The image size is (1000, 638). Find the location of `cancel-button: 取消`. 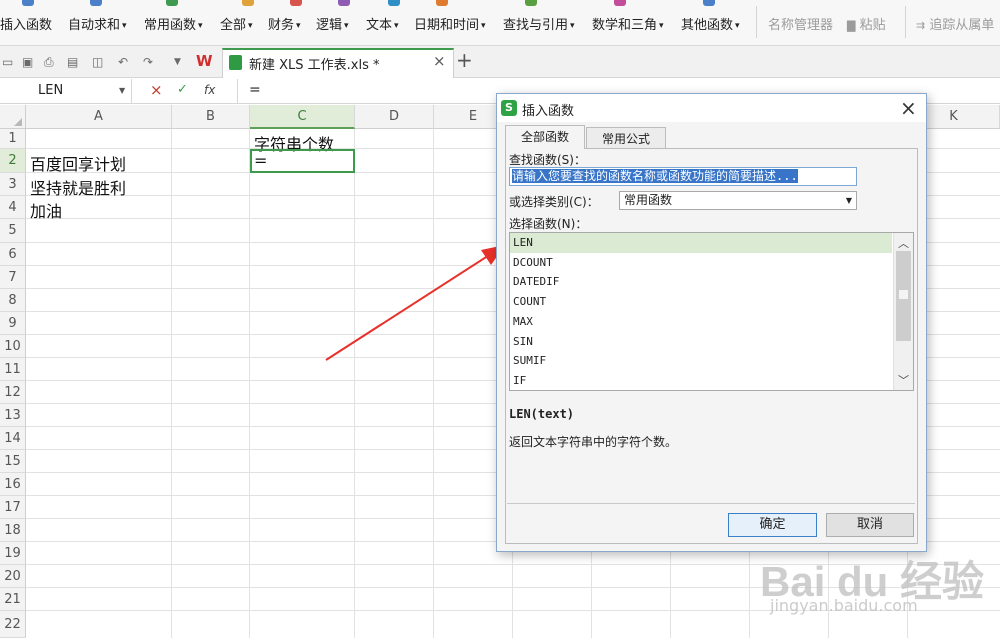

cancel-button: 取消 is located at coordinates (870, 525).